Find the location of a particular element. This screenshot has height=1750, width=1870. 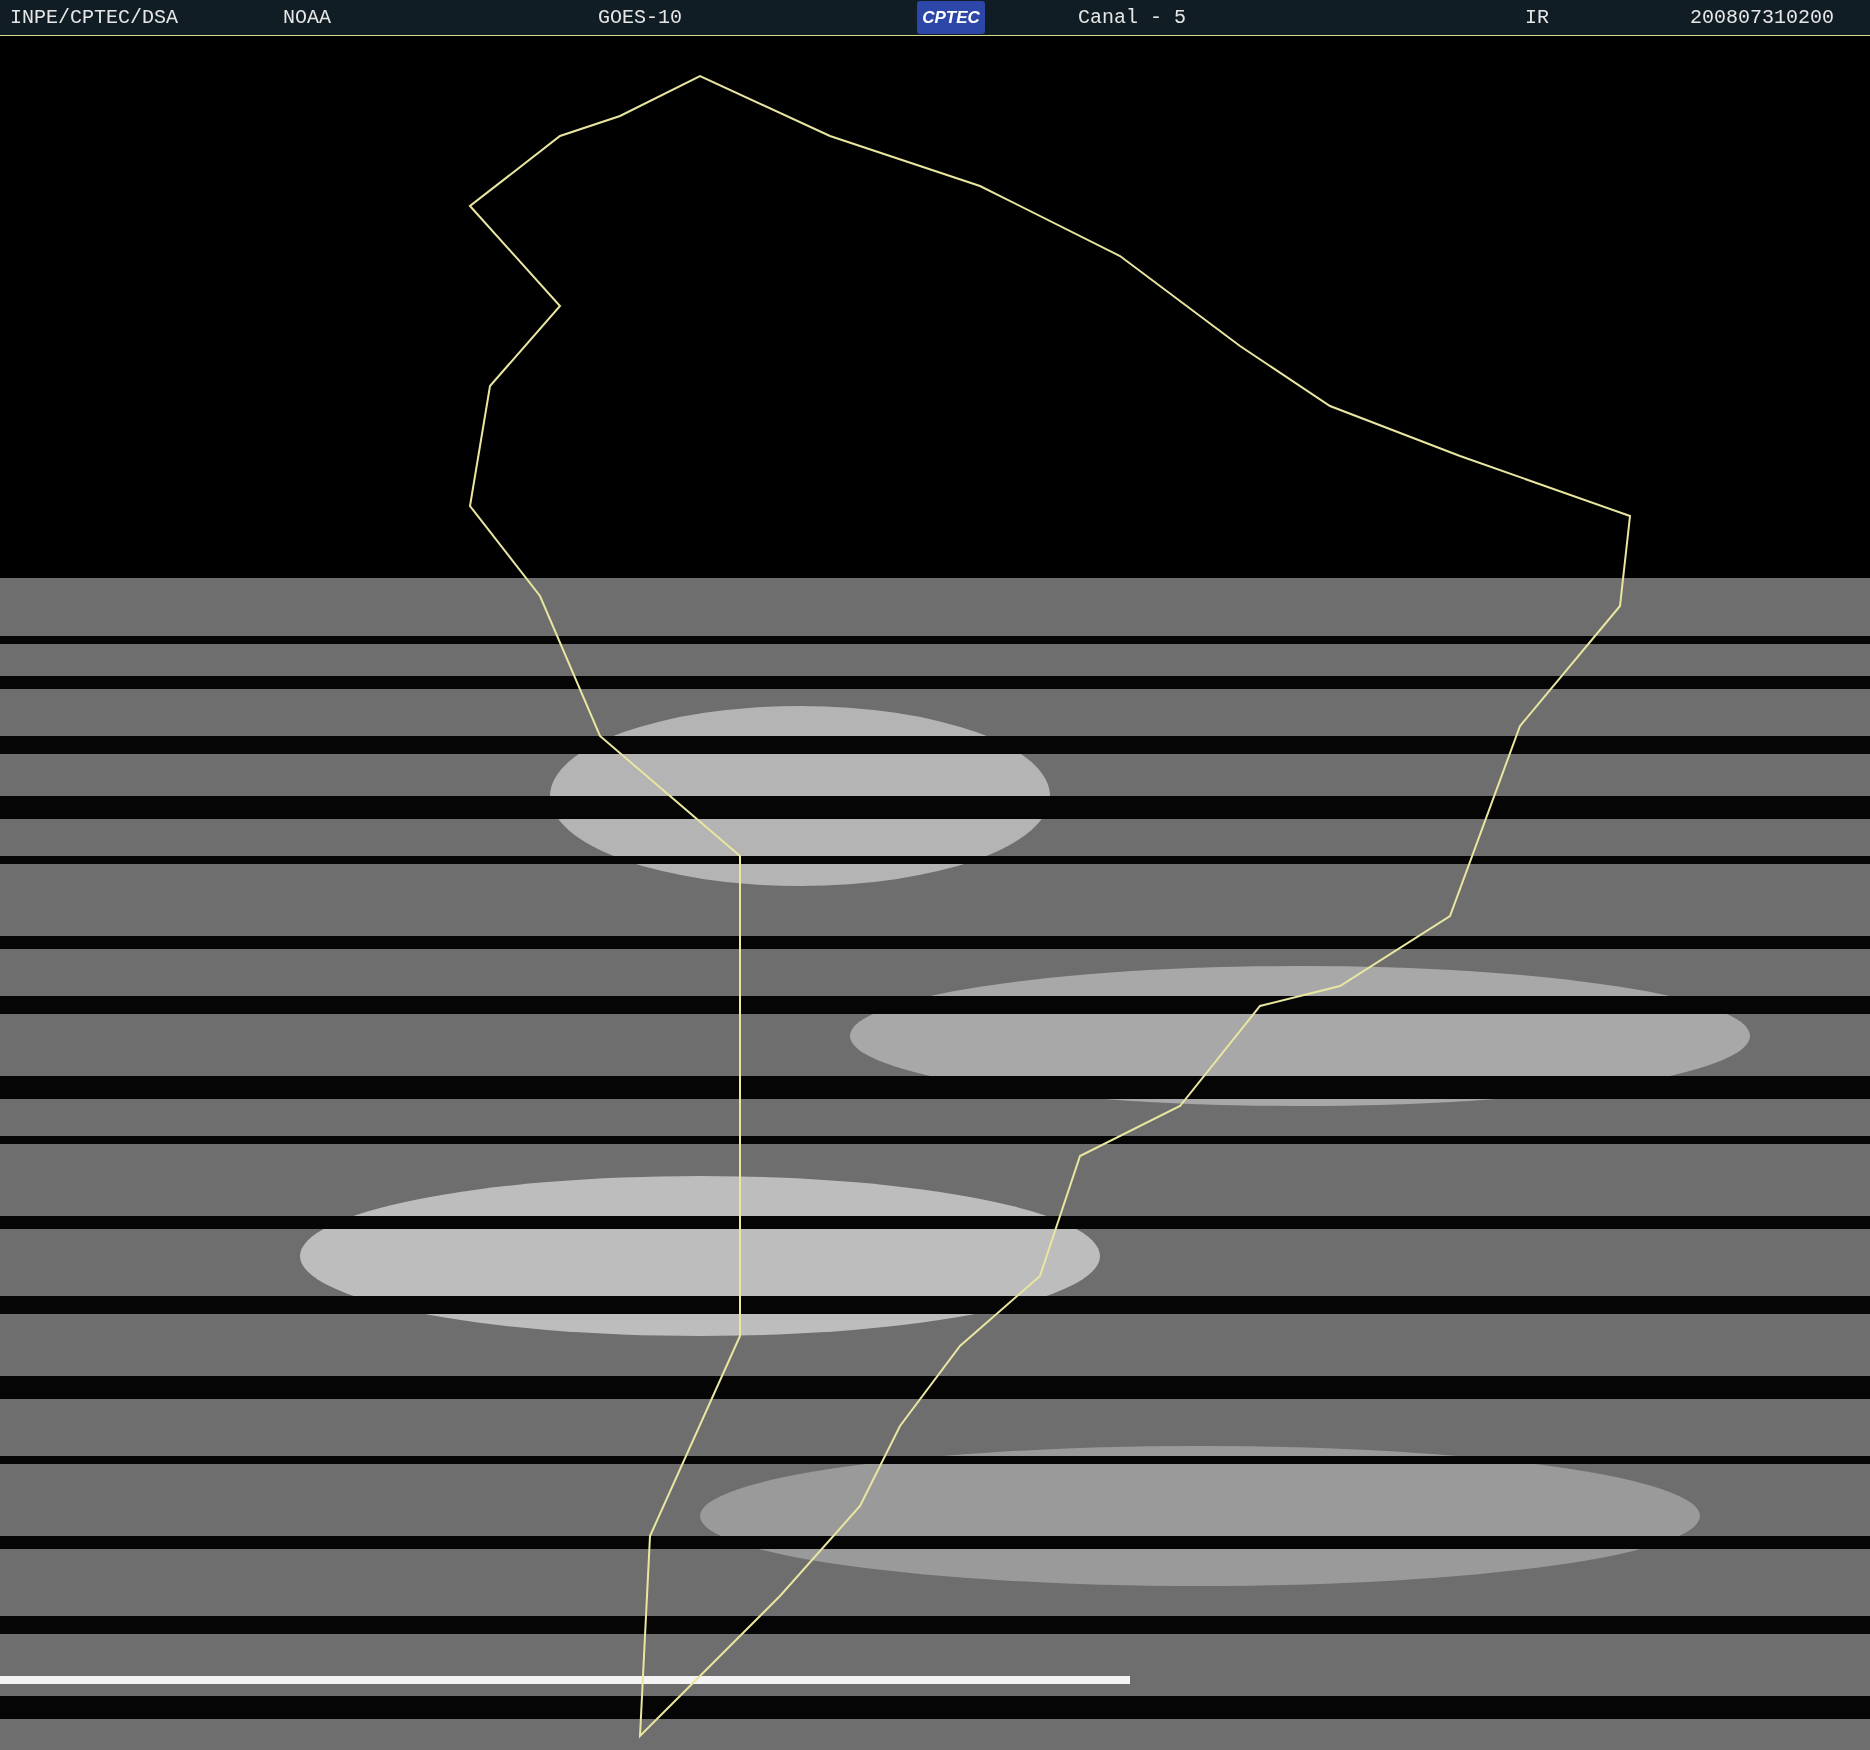

header-label: GOES-10 is located at coordinates (640, 18).